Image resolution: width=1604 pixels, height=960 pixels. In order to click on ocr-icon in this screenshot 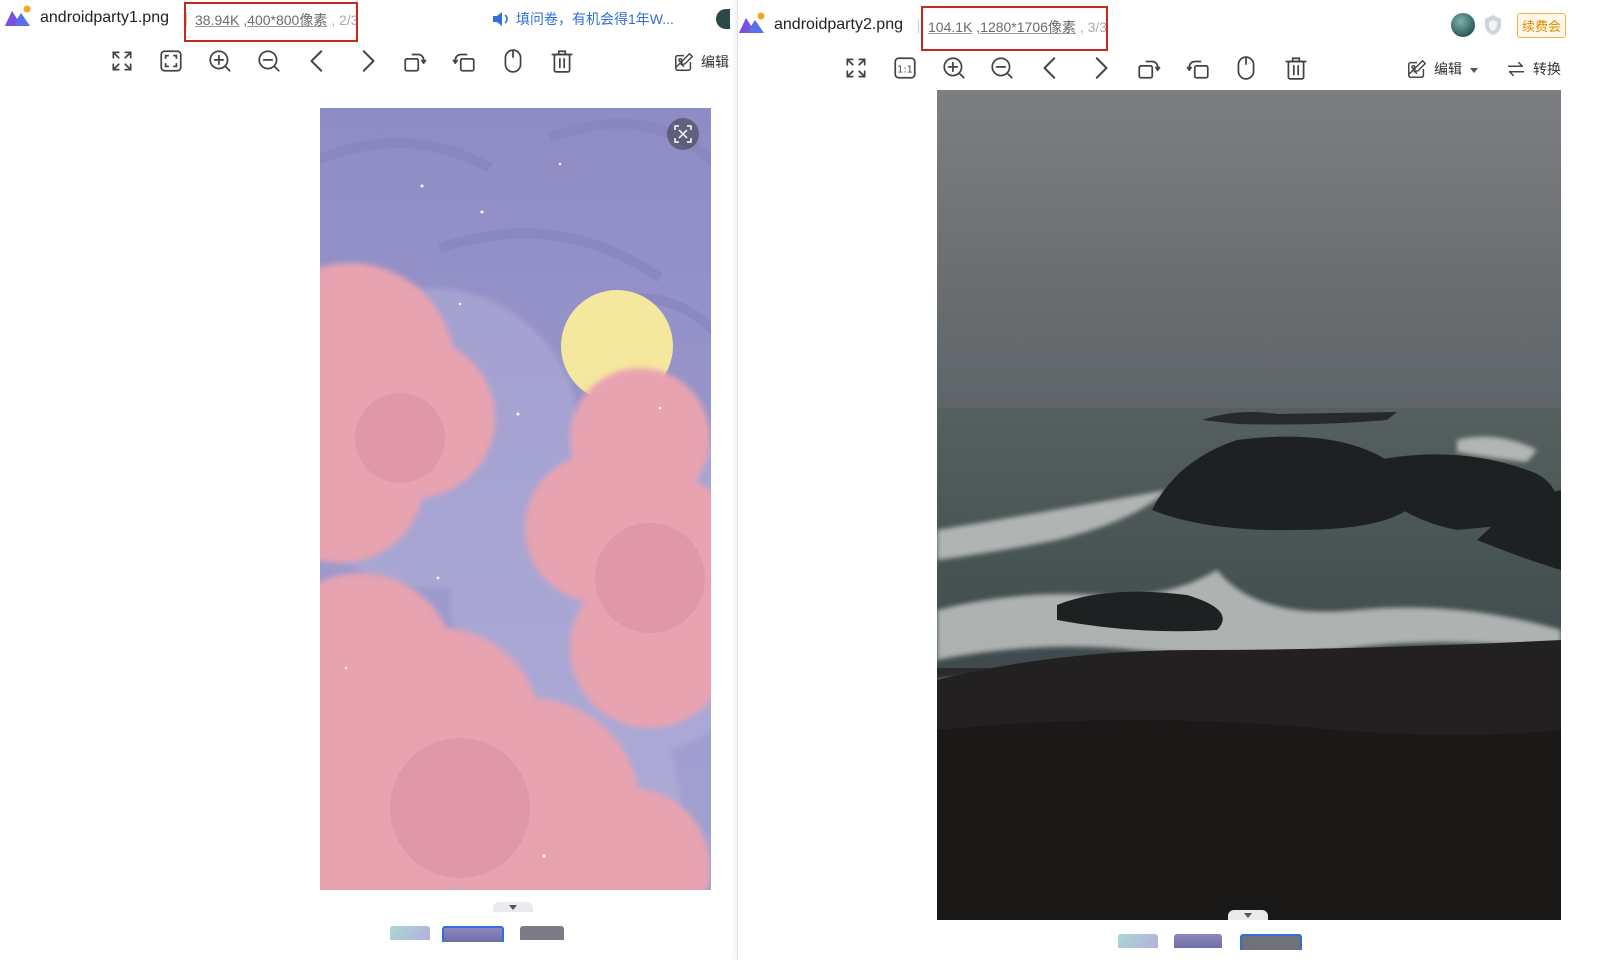, I will do `click(683, 134)`.